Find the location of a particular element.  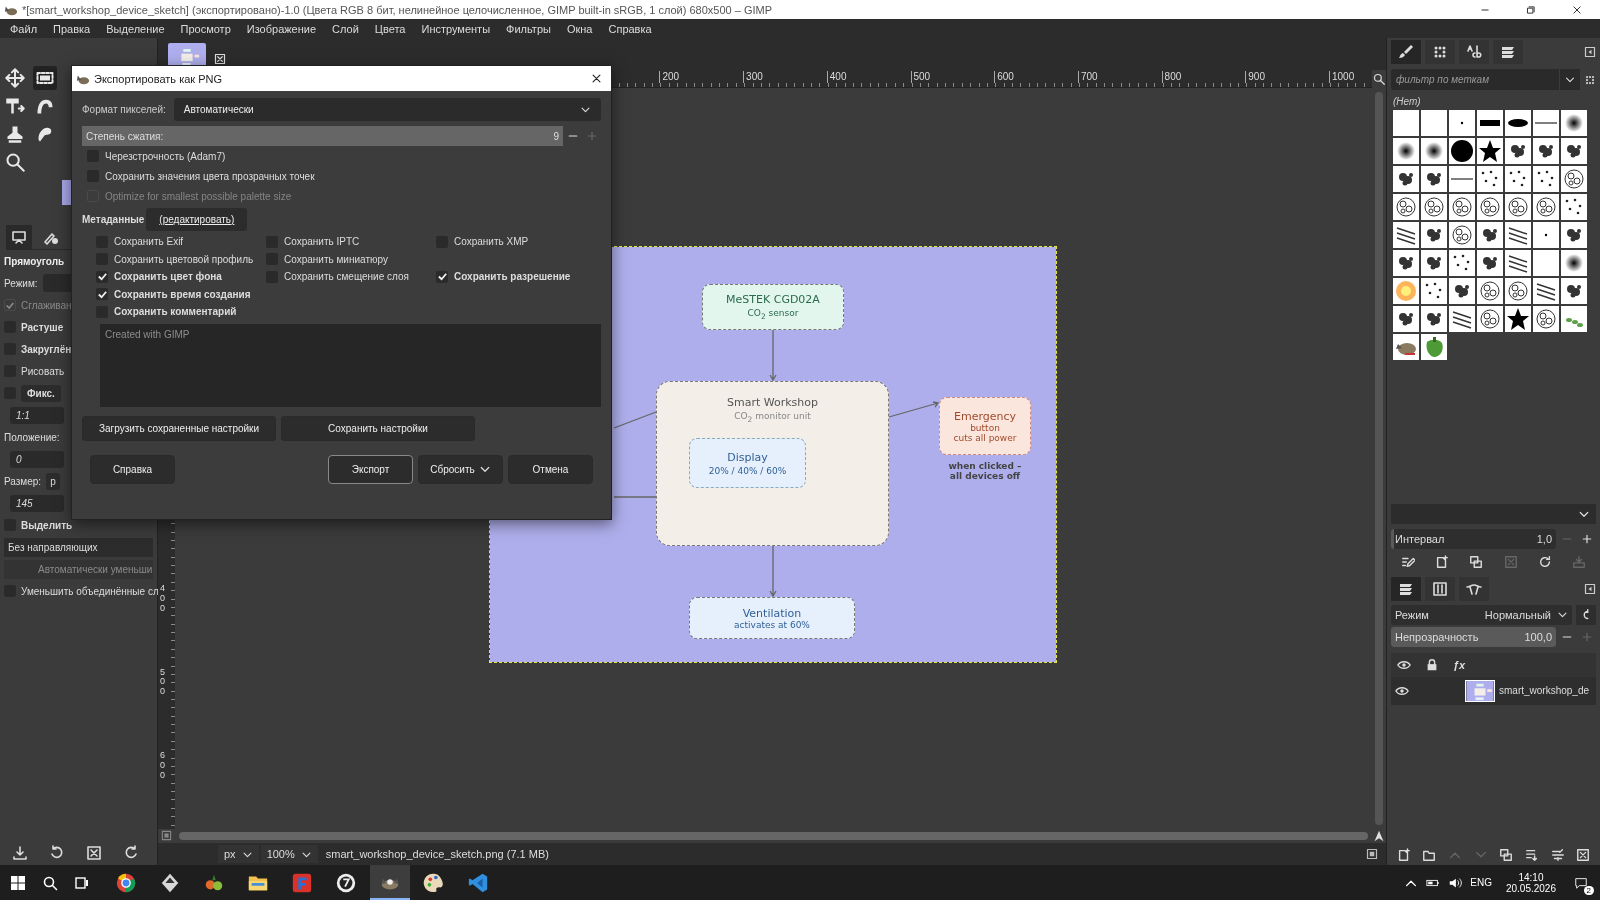

compression-slider: Степень сжатия: 9 is located at coordinates (322, 136).